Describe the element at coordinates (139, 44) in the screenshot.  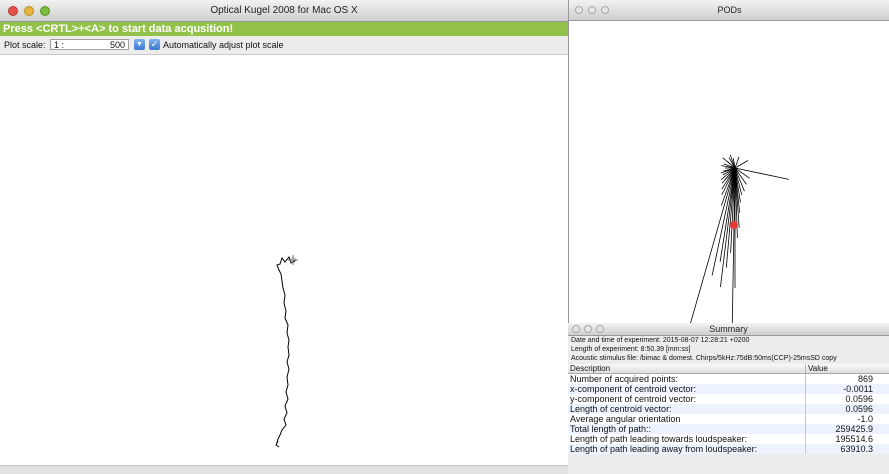
I see `scale-dropdown-icon: ▼` at that location.